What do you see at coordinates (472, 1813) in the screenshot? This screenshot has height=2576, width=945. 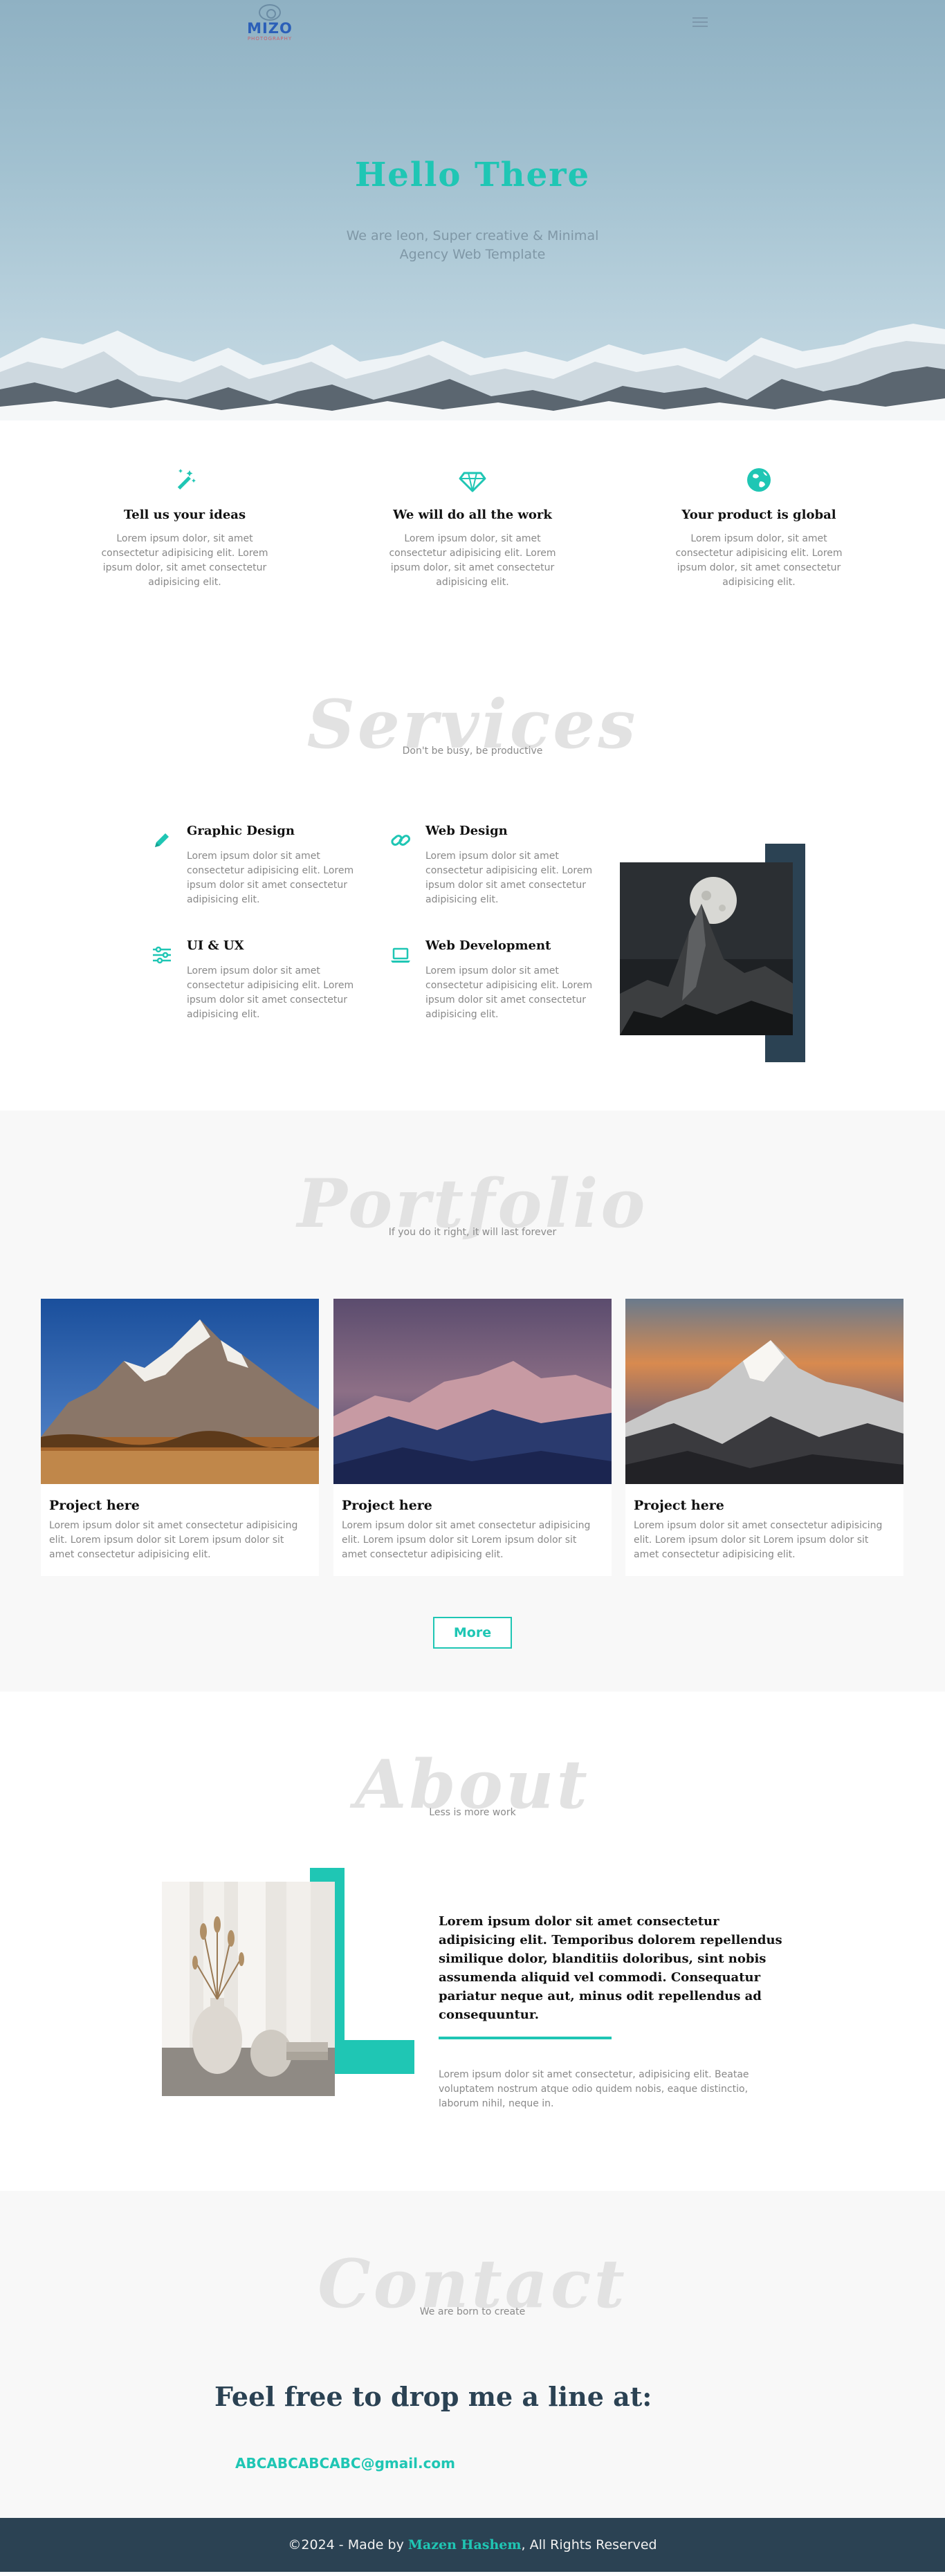 I see `section-tagline: Less is more work` at bounding box center [472, 1813].